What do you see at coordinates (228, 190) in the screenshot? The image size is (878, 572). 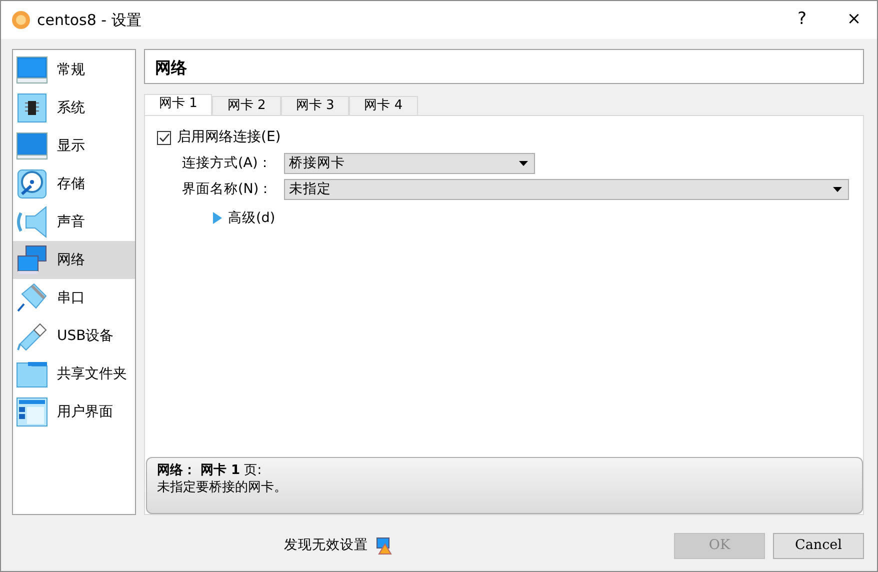 I see `field-label: 界面名称(N)：` at bounding box center [228, 190].